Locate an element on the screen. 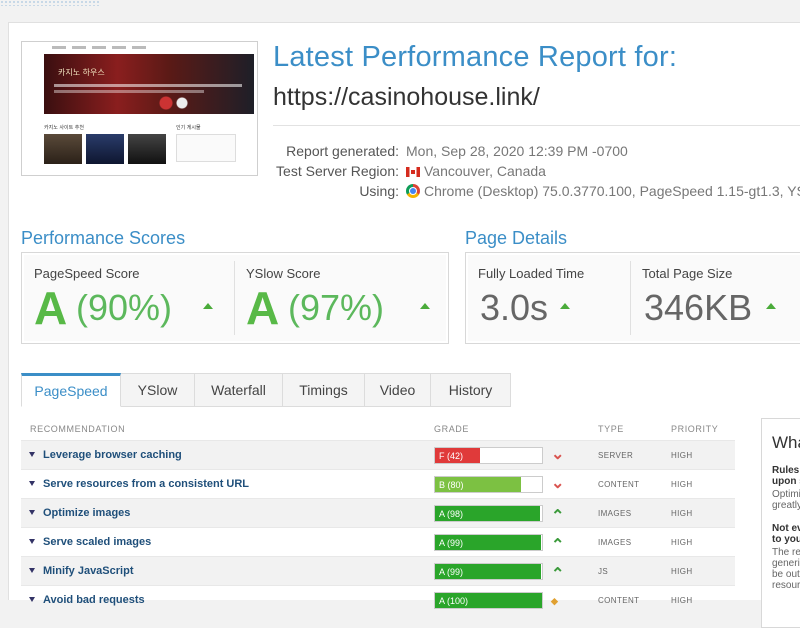 This screenshot has height=628, width=800. fully-loaded-time: Fully Loaded Time 3.0s is located at coordinates (548, 298).